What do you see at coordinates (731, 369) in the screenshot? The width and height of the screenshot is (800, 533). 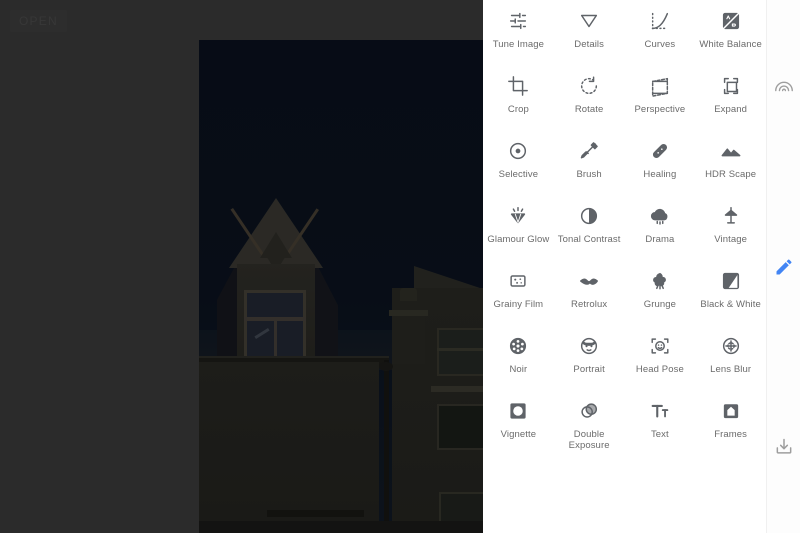 I see `tool-label: Lens Blur` at bounding box center [731, 369].